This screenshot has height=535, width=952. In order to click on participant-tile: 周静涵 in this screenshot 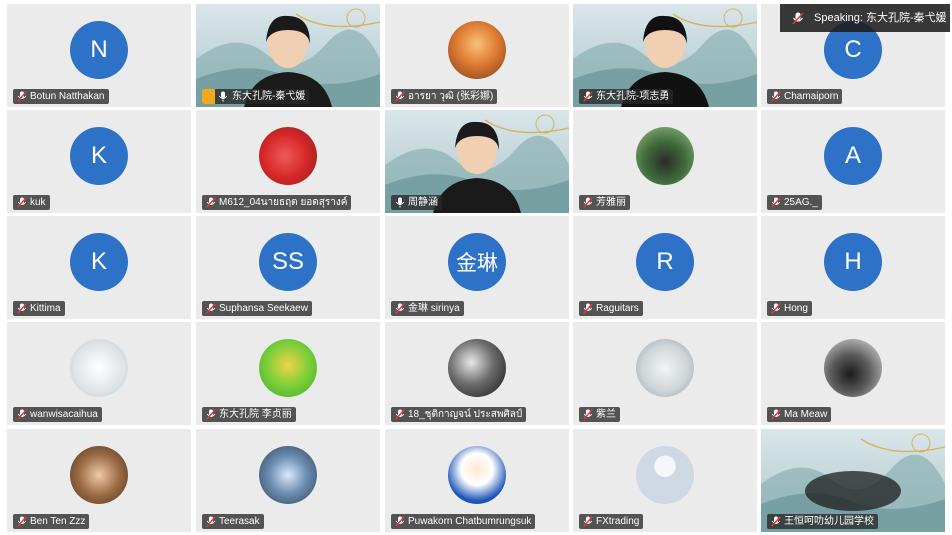, I will do `click(477, 161)`.